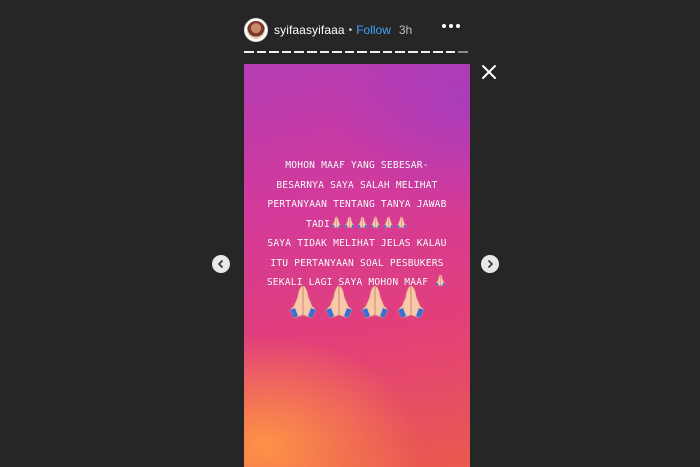 The width and height of the screenshot is (700, 467). Describe the element at coordinates (357, 185) in the screenshot. I see `story-line: BESARNYA SAYA SALAH MELIHAT` at that location.